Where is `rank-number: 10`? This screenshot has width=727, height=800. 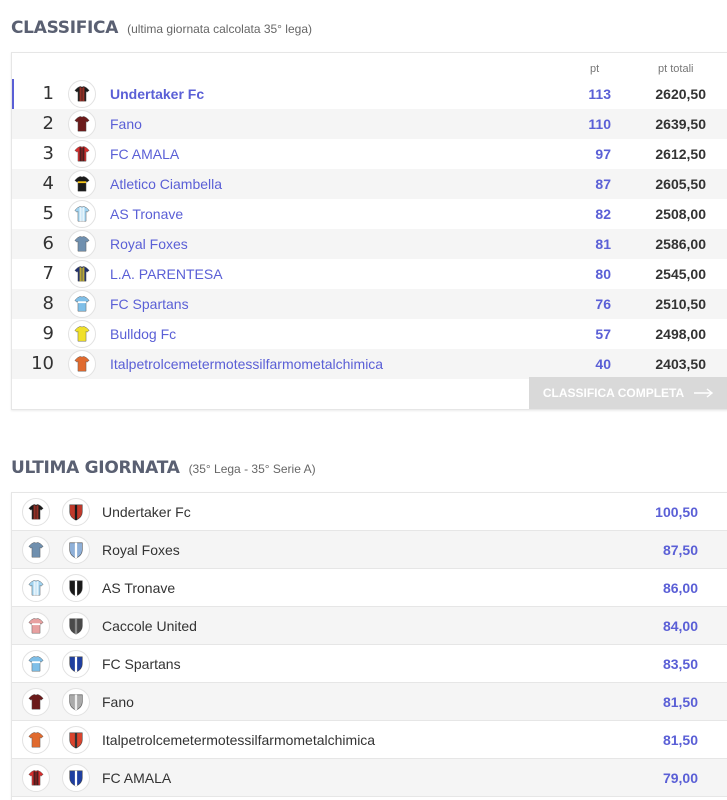 rank-number: 10 is located at coordinates (42, 363).